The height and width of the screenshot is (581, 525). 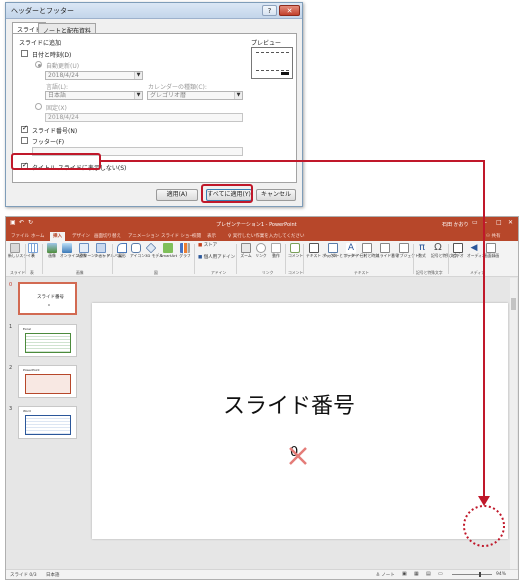 What do you see at coordinates (108, 251) in the screenshot?
I see `photo-album-button: フォト アルバム` at bounding box center [108, 251].